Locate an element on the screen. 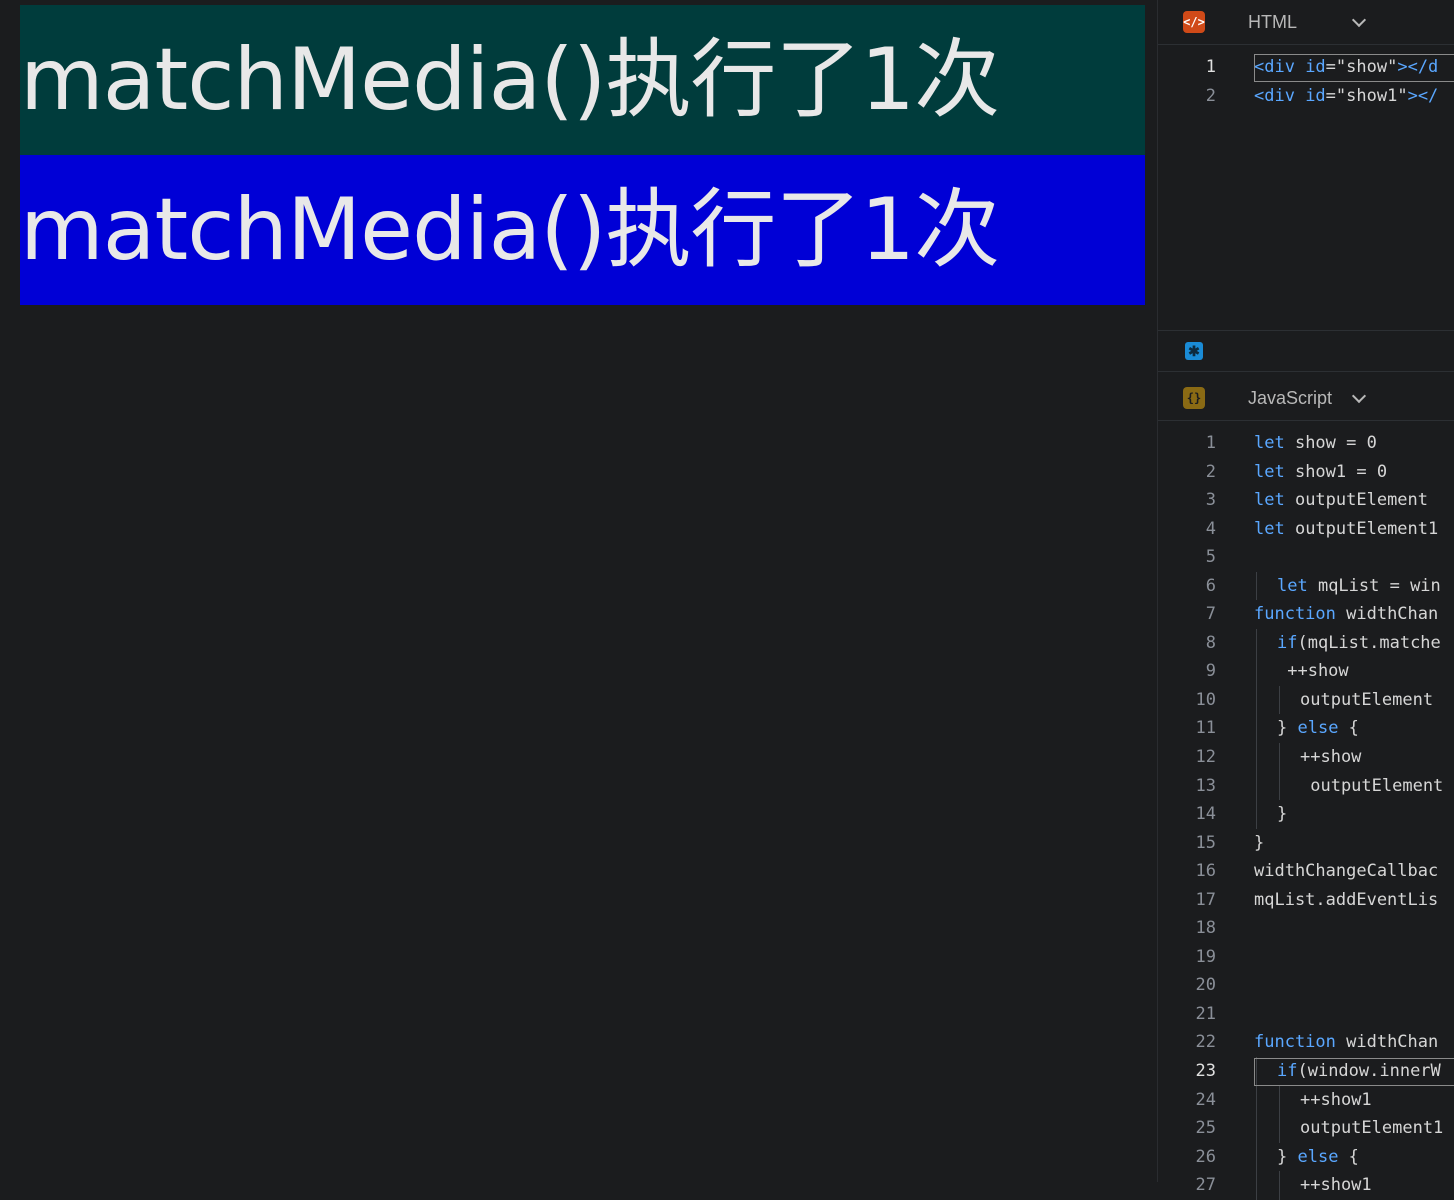 Image resolution: width=1454 pixels, height=1200 pixels. code-line: 20 is located at coordinates (1306, 985).